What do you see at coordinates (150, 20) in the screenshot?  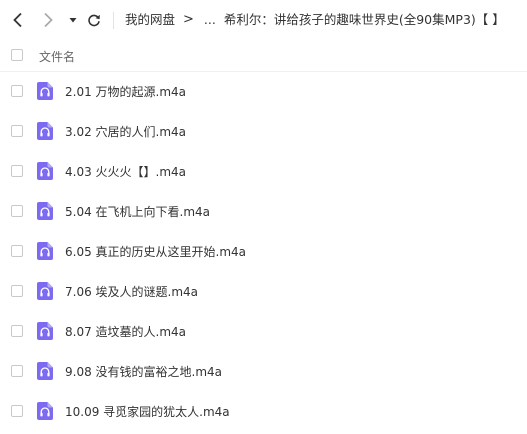 I see `breadcrumb-root: 我的网盘` at bounding box center [150, 20].